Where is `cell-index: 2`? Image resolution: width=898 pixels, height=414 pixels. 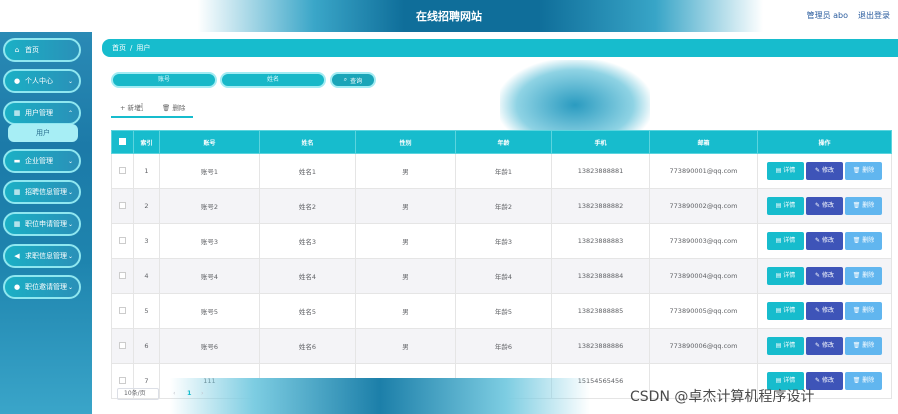 cell-index: 2 is located at coordinates (146, 206).